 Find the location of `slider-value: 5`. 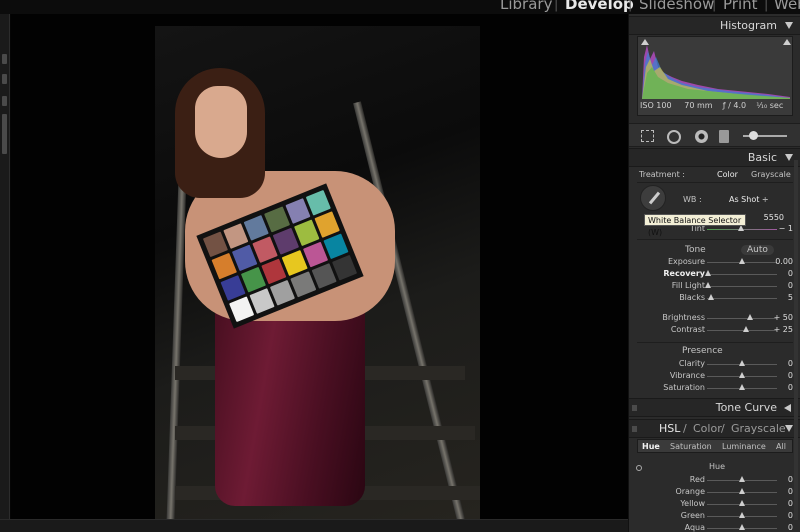

slider-value: 5 is located at coordinates (790, 297).